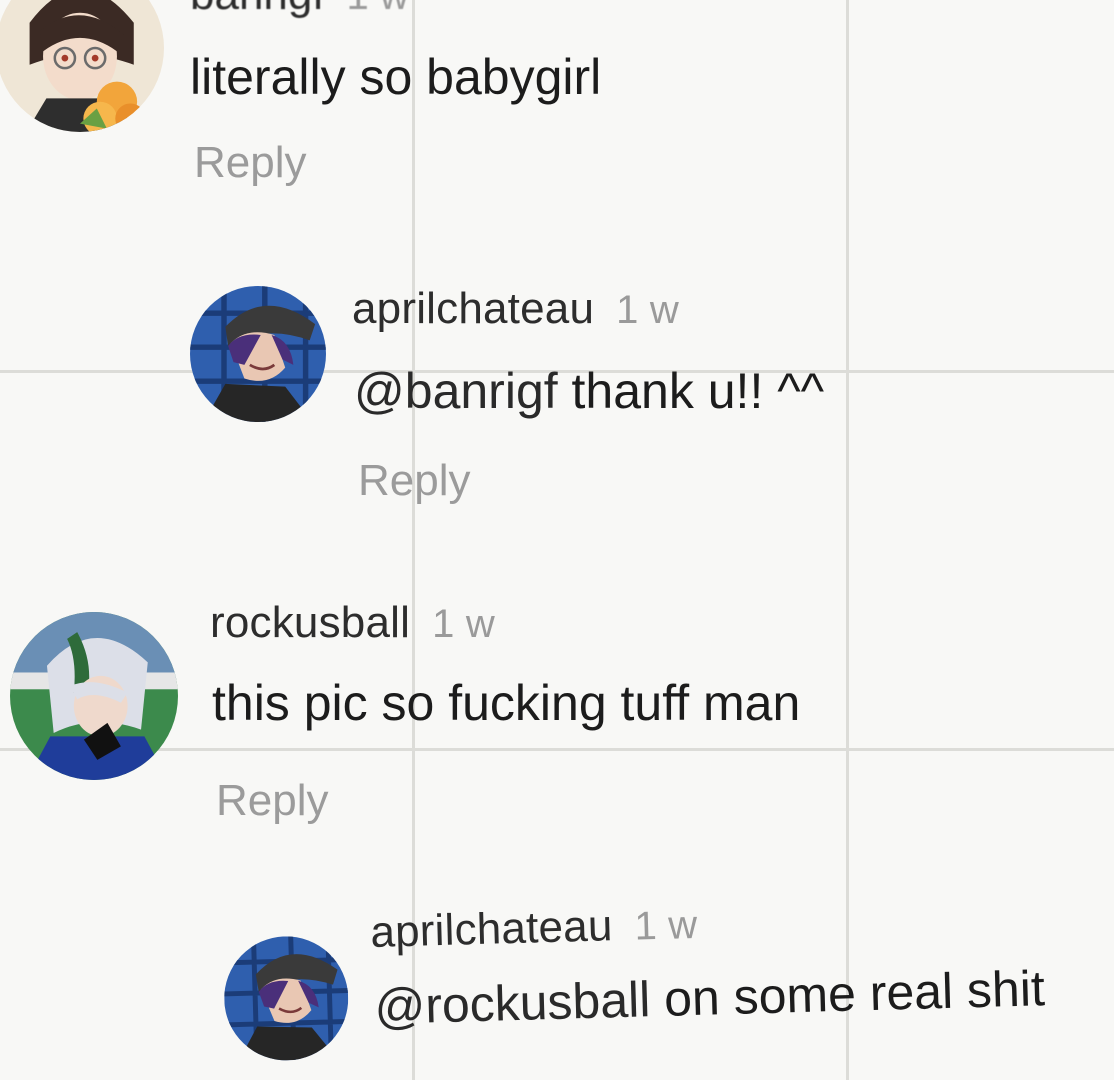  What do you see at coordinates (506, 703) in the screenshot?
I see `comment-text: this pic so fucking tuff man` at bounding box center [506, 703].